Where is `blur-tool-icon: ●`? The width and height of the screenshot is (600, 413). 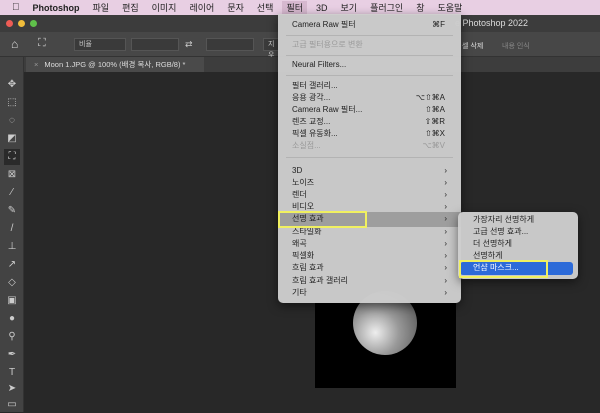 blur-tool-icon: ● is located at coordinates (12, 319).